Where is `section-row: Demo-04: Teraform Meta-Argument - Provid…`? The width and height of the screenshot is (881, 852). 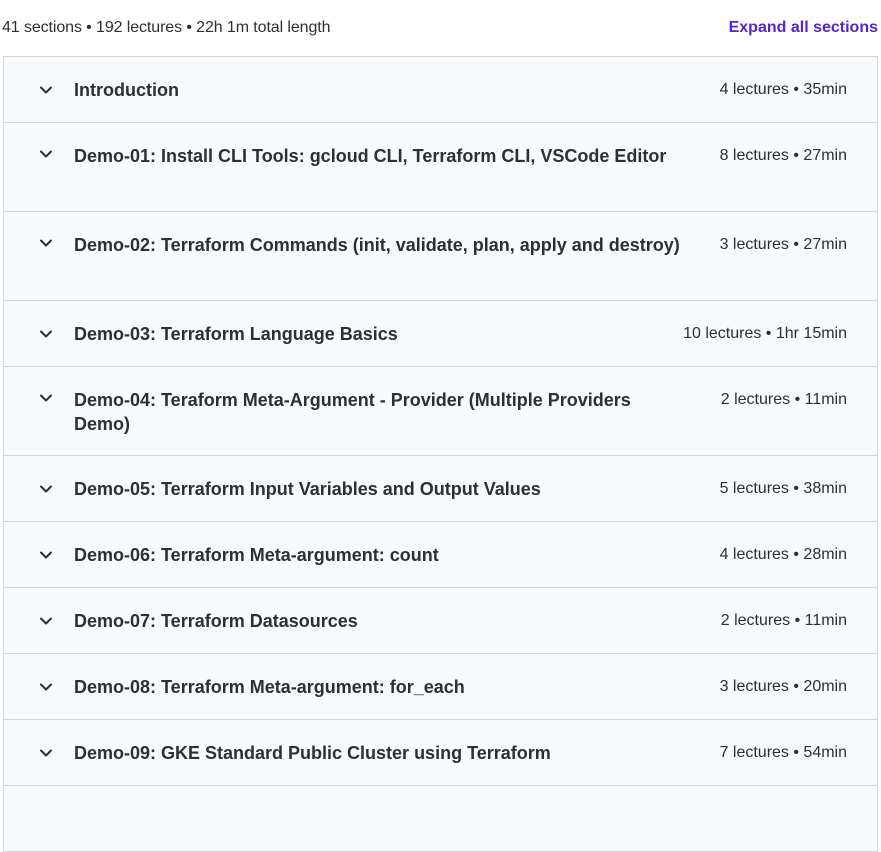
section-row: Demo-04: Teraform Meta-Argument - Provid… is located at coordinates (440, 411).